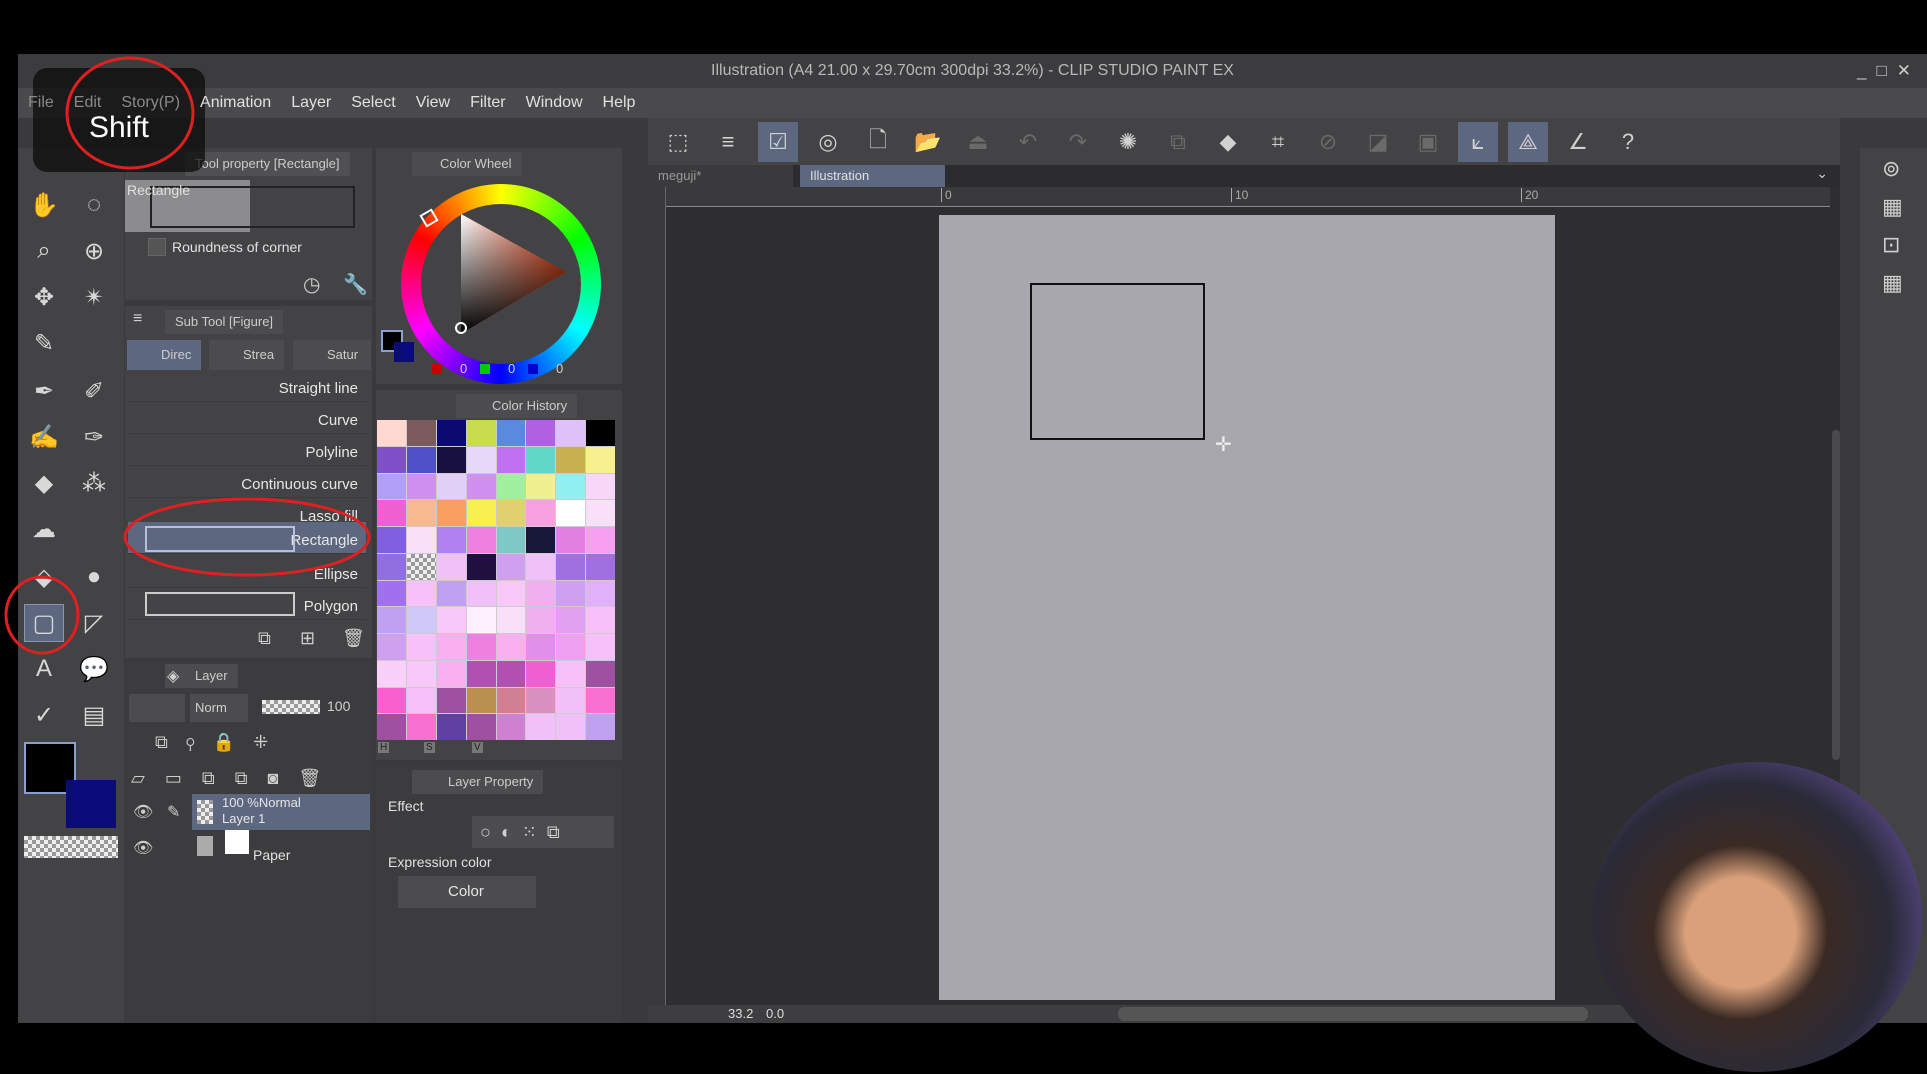  Describe the element at coordinates (94, 669) in the screenshot. I see `balloon-tool-icon: 💬` at that location.